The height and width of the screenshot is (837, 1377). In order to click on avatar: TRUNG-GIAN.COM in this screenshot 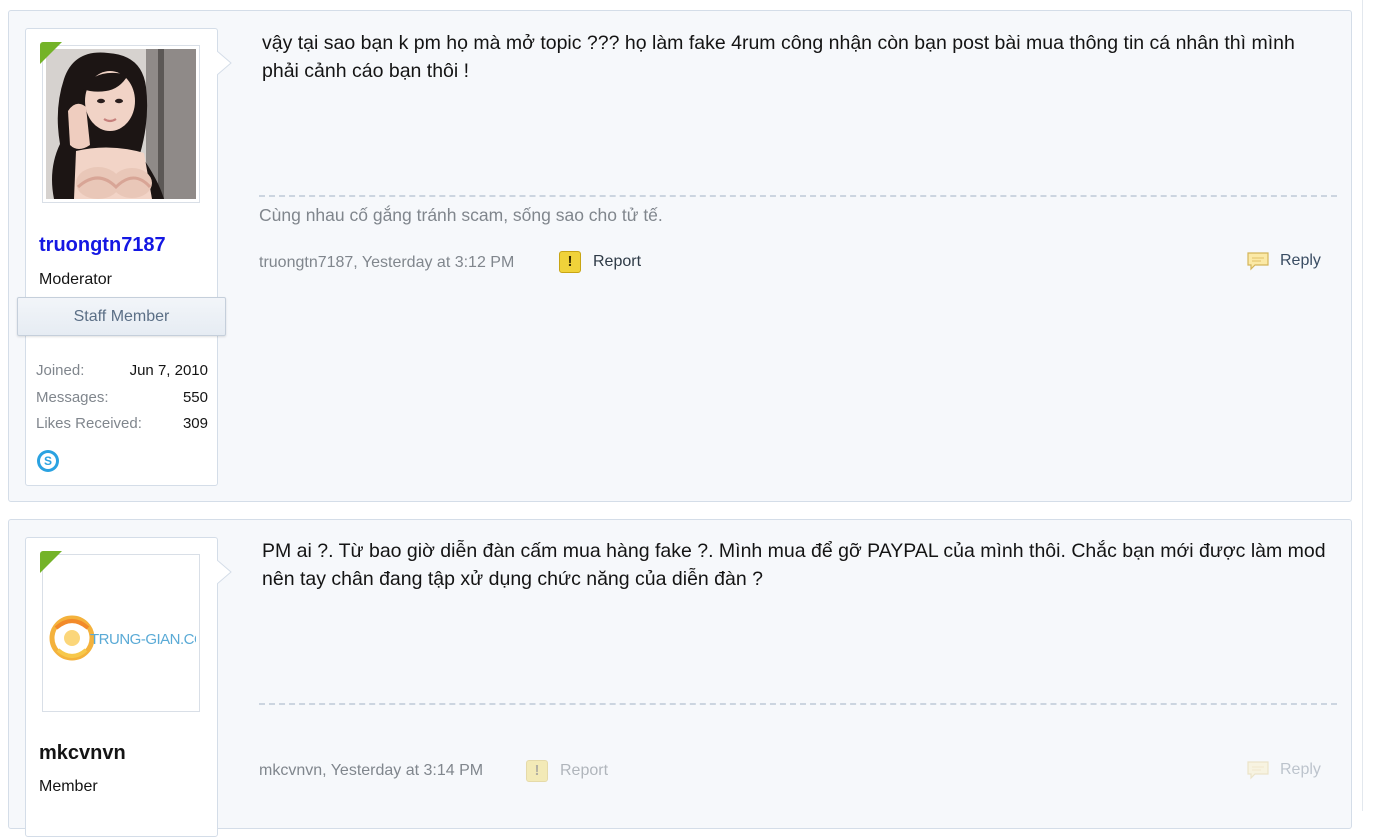, I will do `click(121, 633)`.